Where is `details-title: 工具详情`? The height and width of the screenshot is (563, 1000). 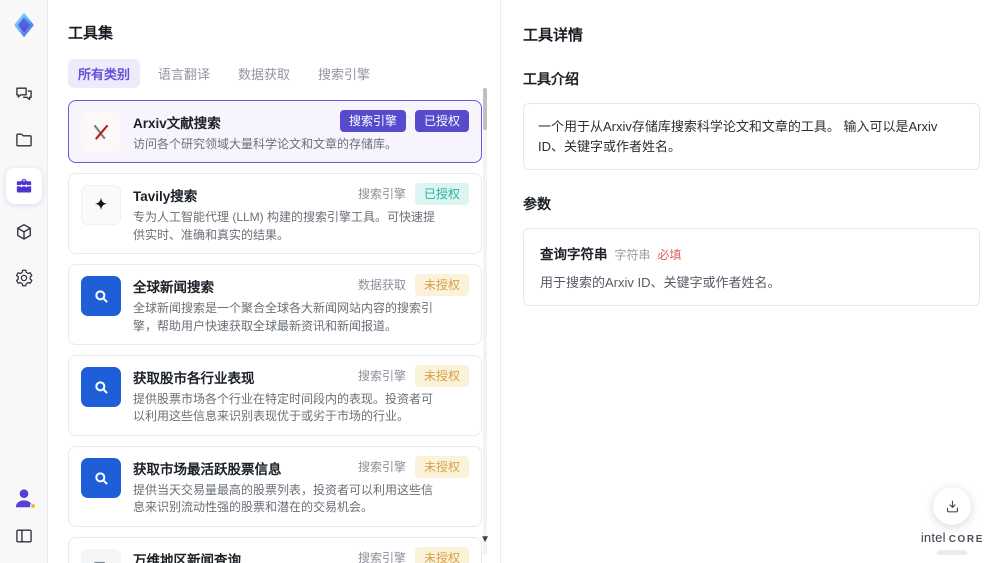
details-title: 工具详情 is located at coordinates (553, 35).